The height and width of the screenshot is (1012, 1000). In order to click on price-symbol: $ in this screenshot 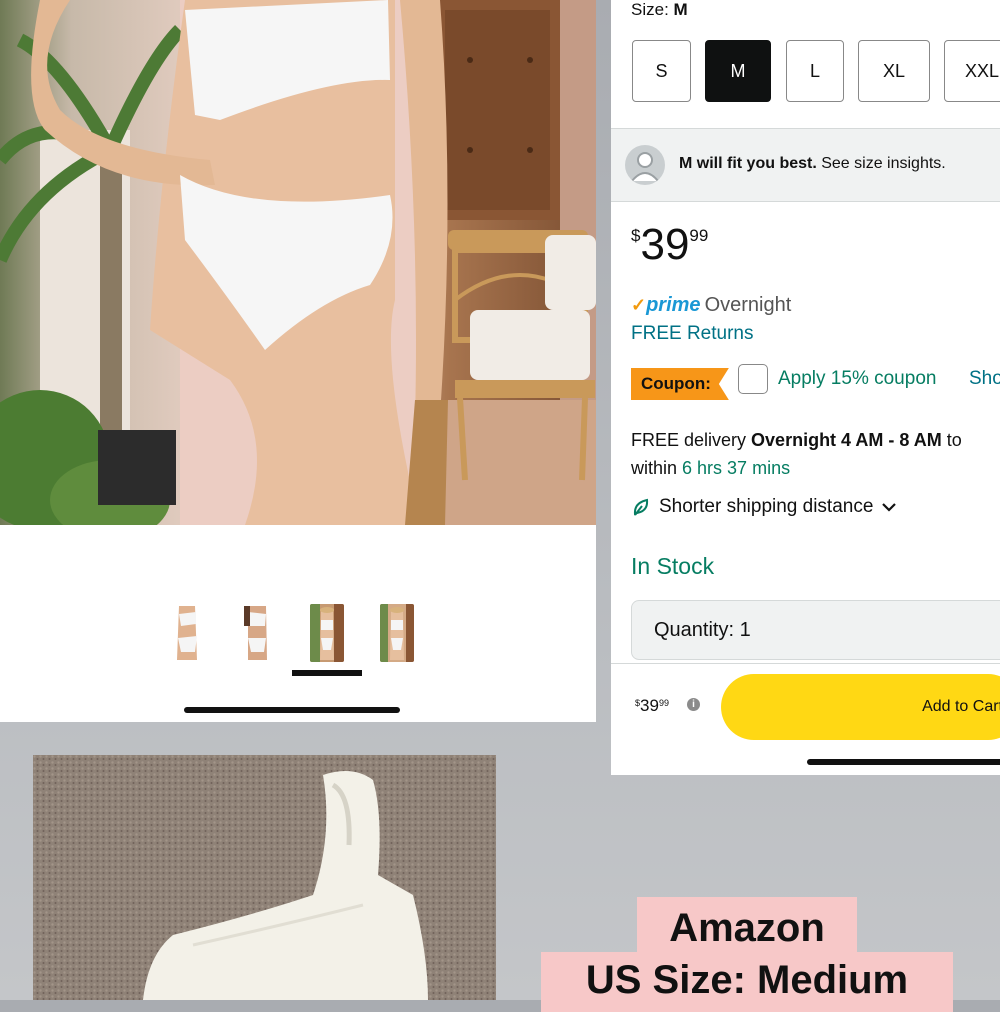, I will do `click(636, 235)`.